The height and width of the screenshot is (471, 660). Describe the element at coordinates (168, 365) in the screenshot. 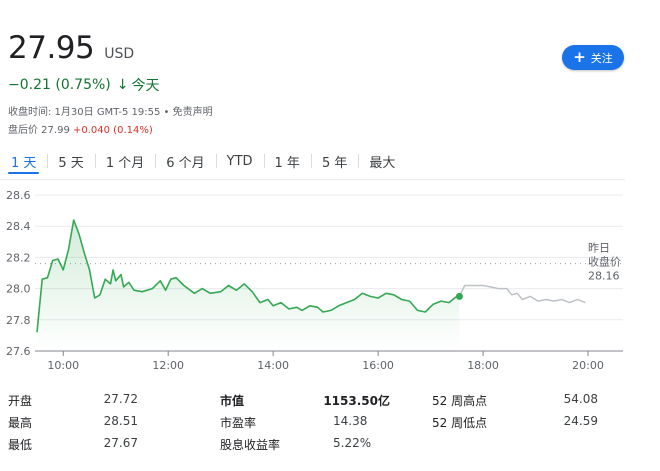

I see `x-tick-label: 12:00` at that location.